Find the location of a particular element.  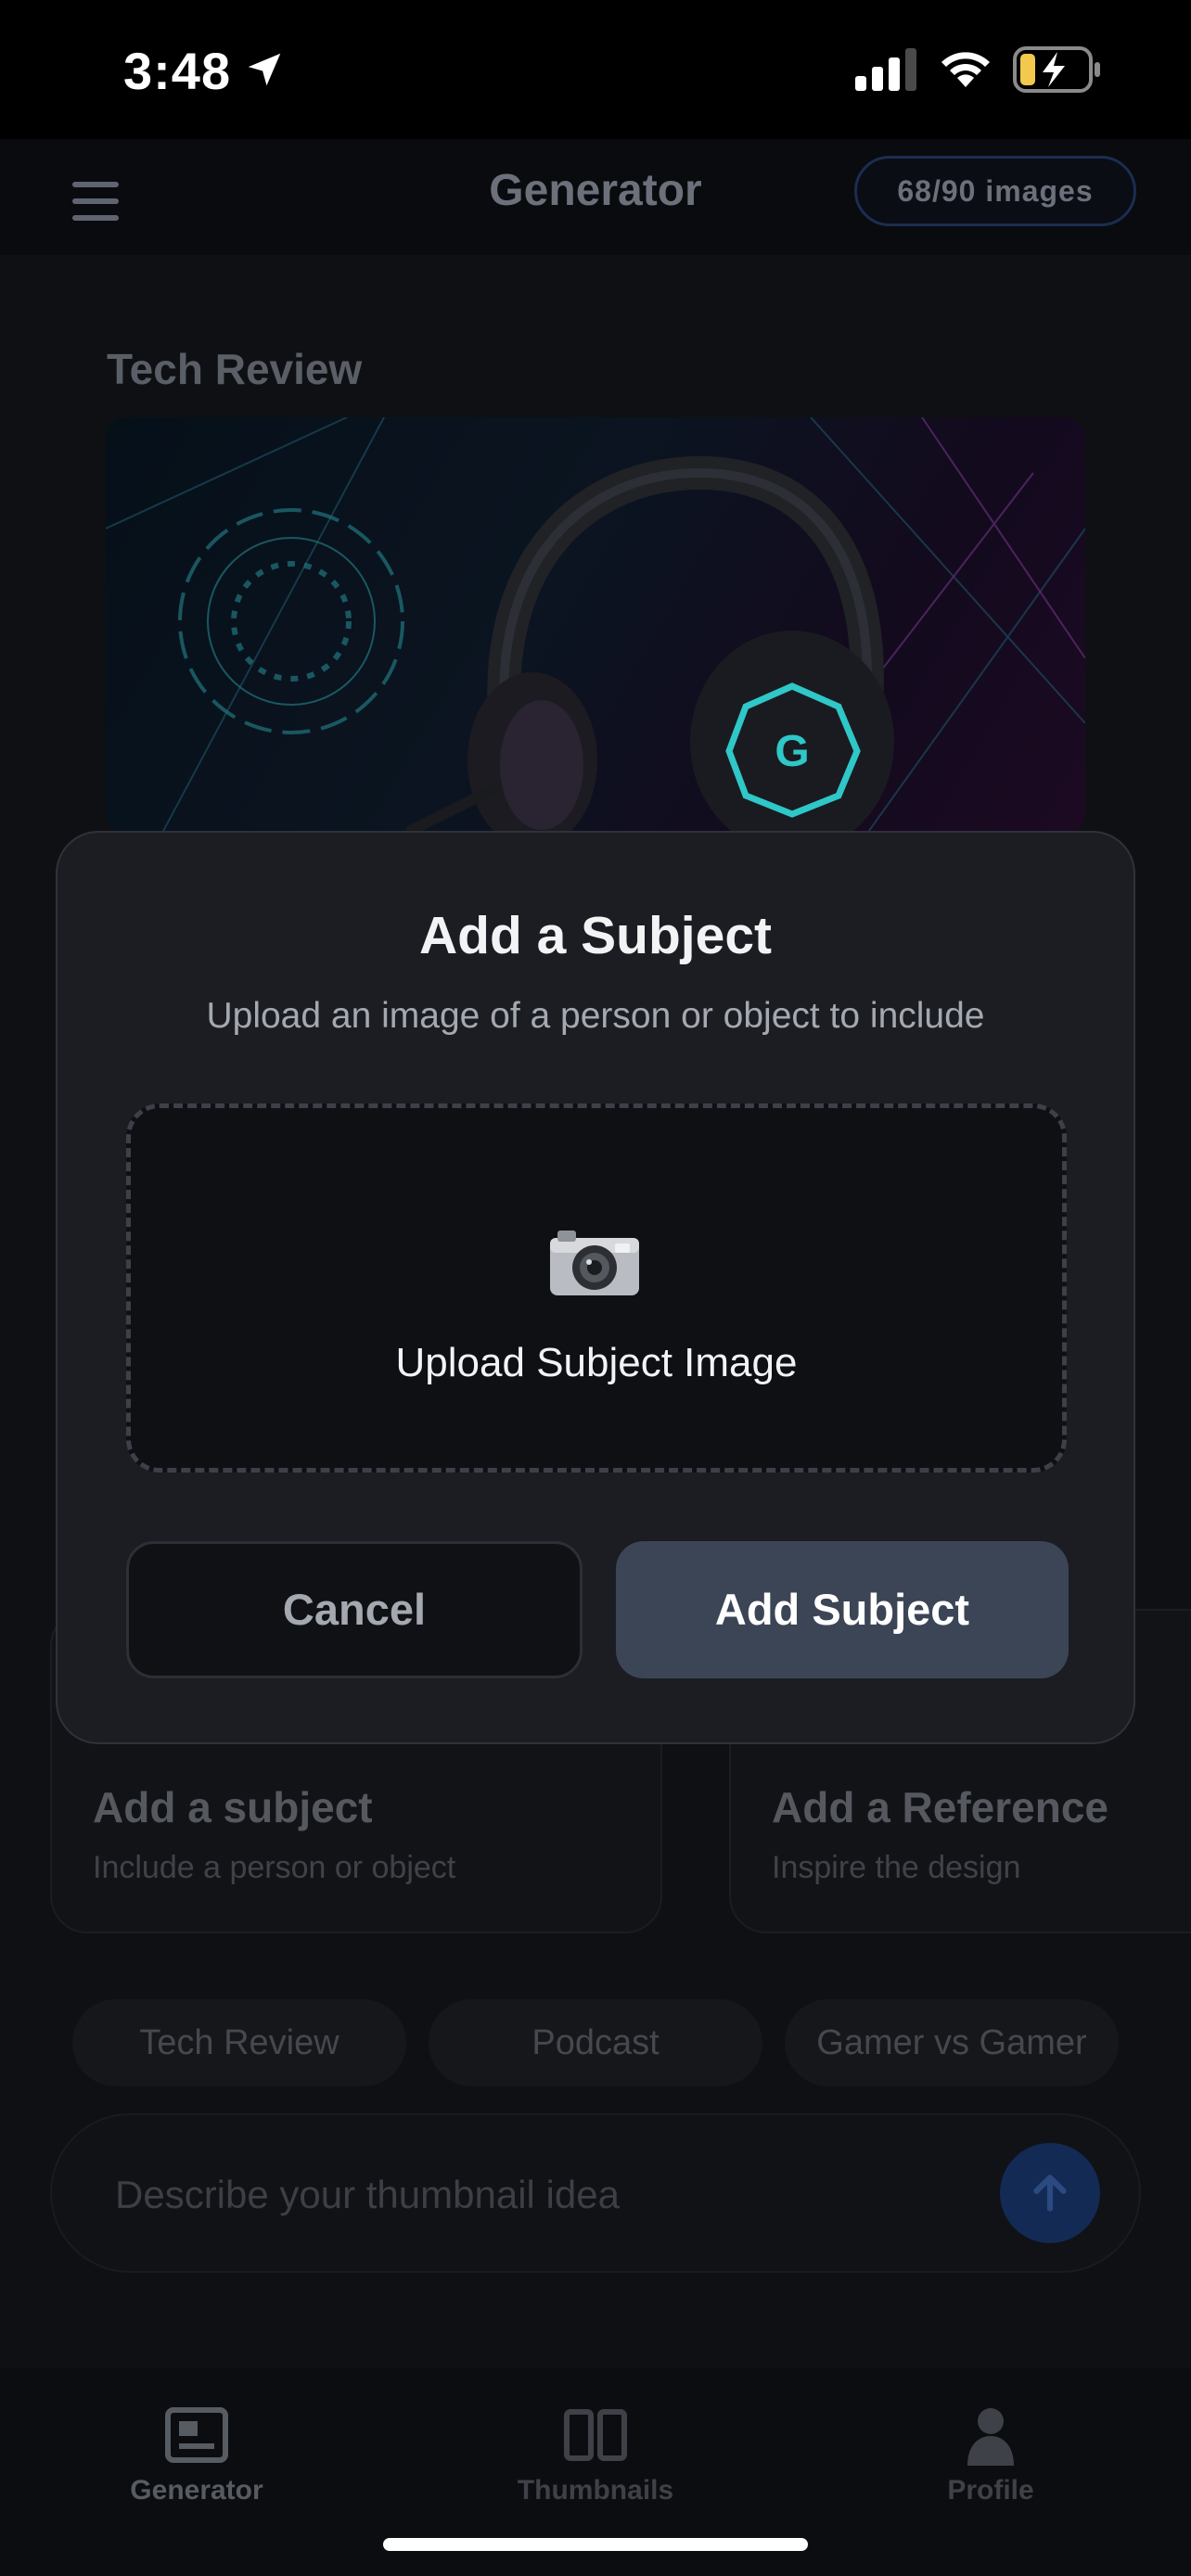

template-chip-gamer-vs-gamer: Gamer vs Gamer is located at coordinates (952, 2043).